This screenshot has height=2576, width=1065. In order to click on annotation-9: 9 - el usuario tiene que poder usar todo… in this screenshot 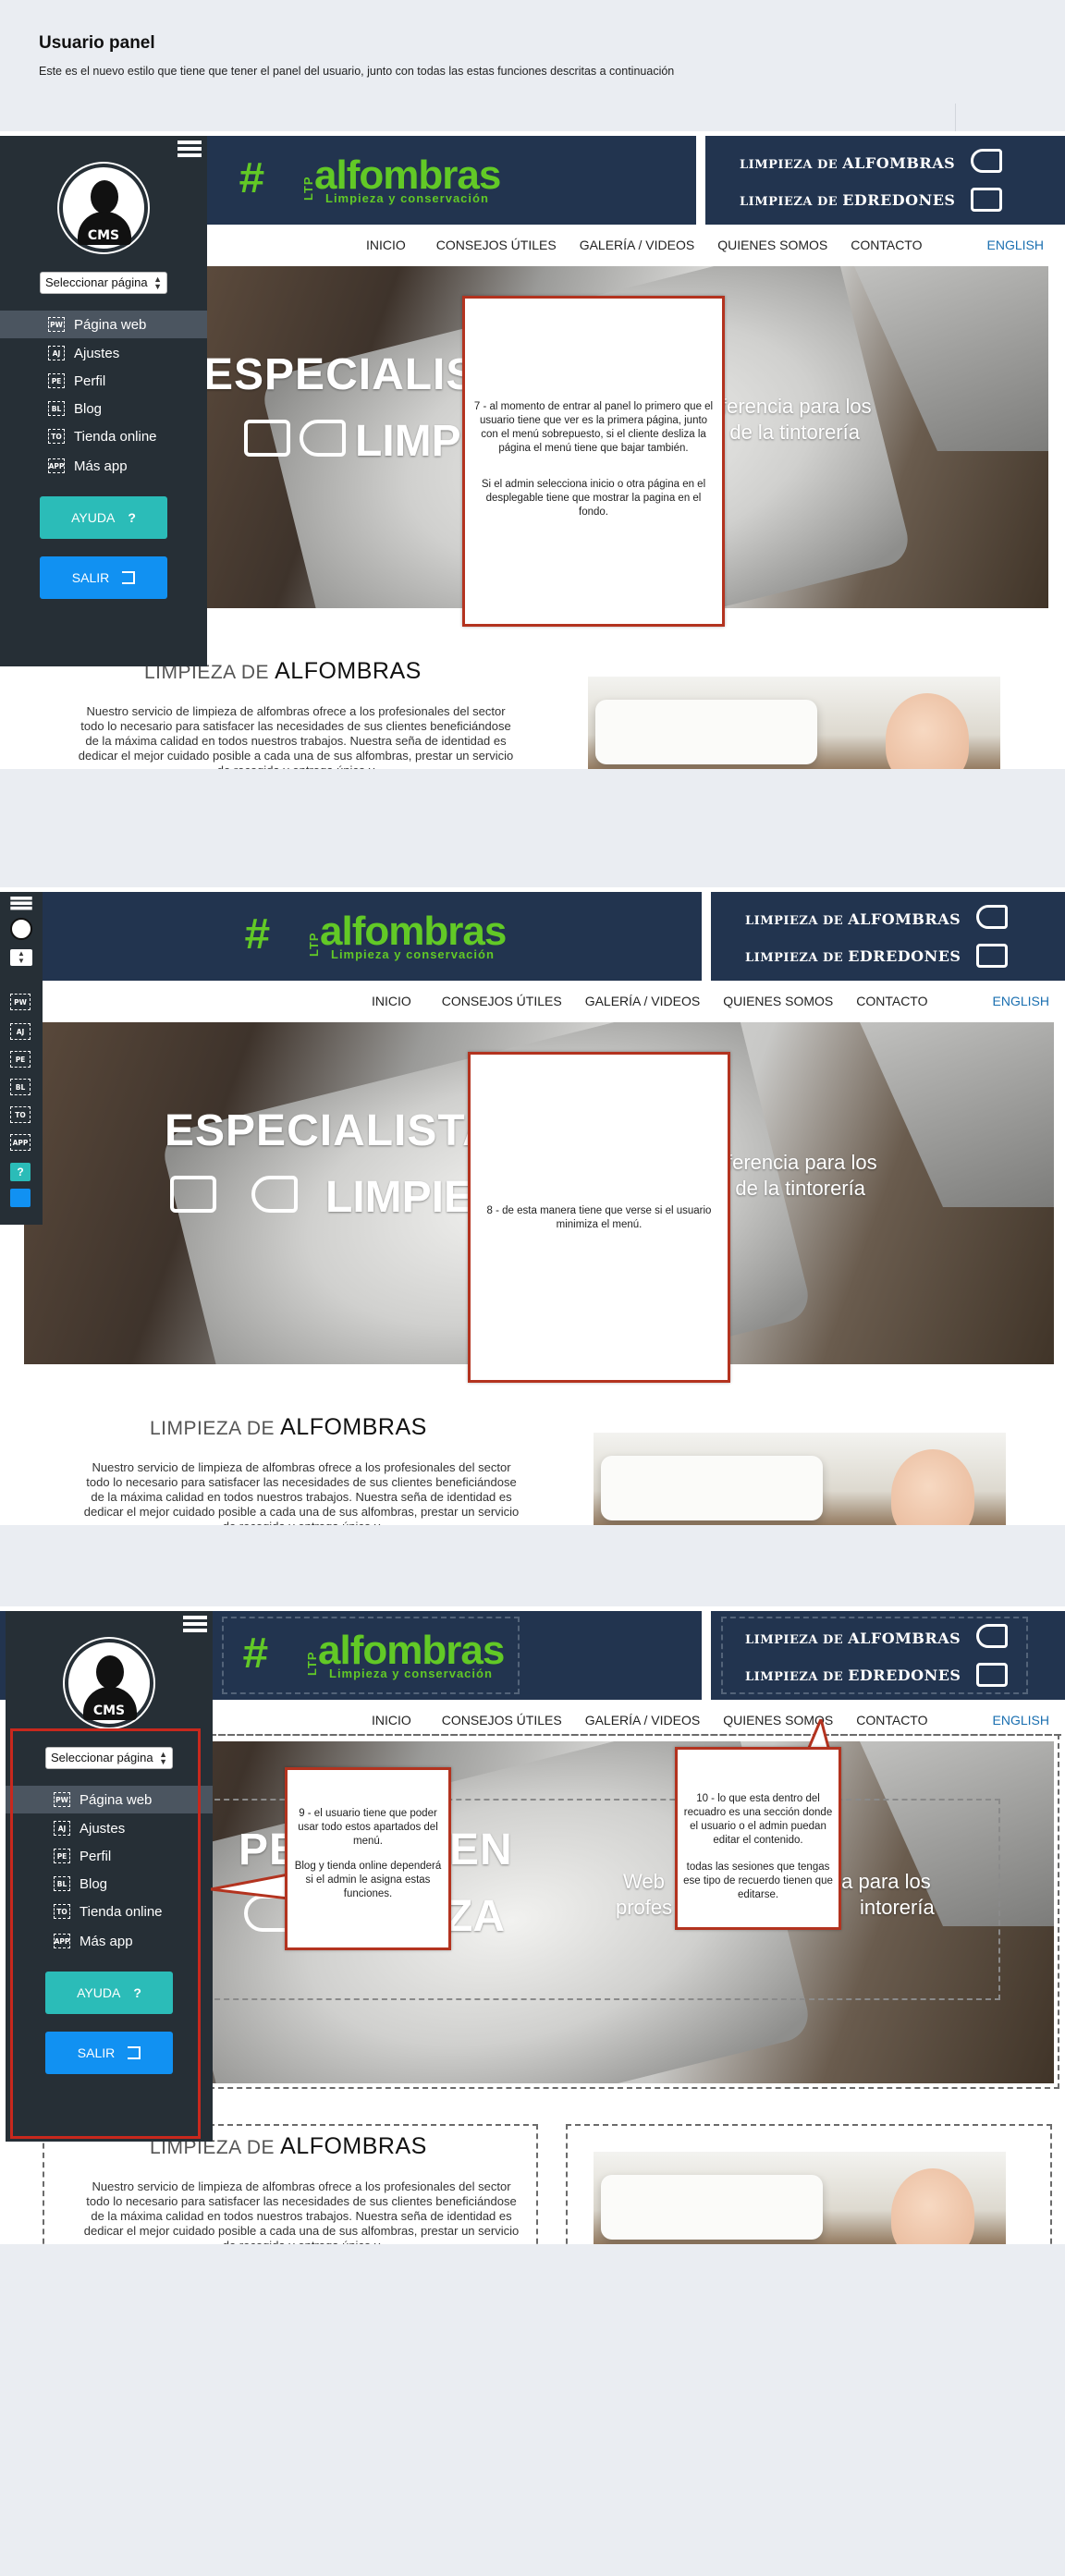, I will do `click(368, 1858)`.